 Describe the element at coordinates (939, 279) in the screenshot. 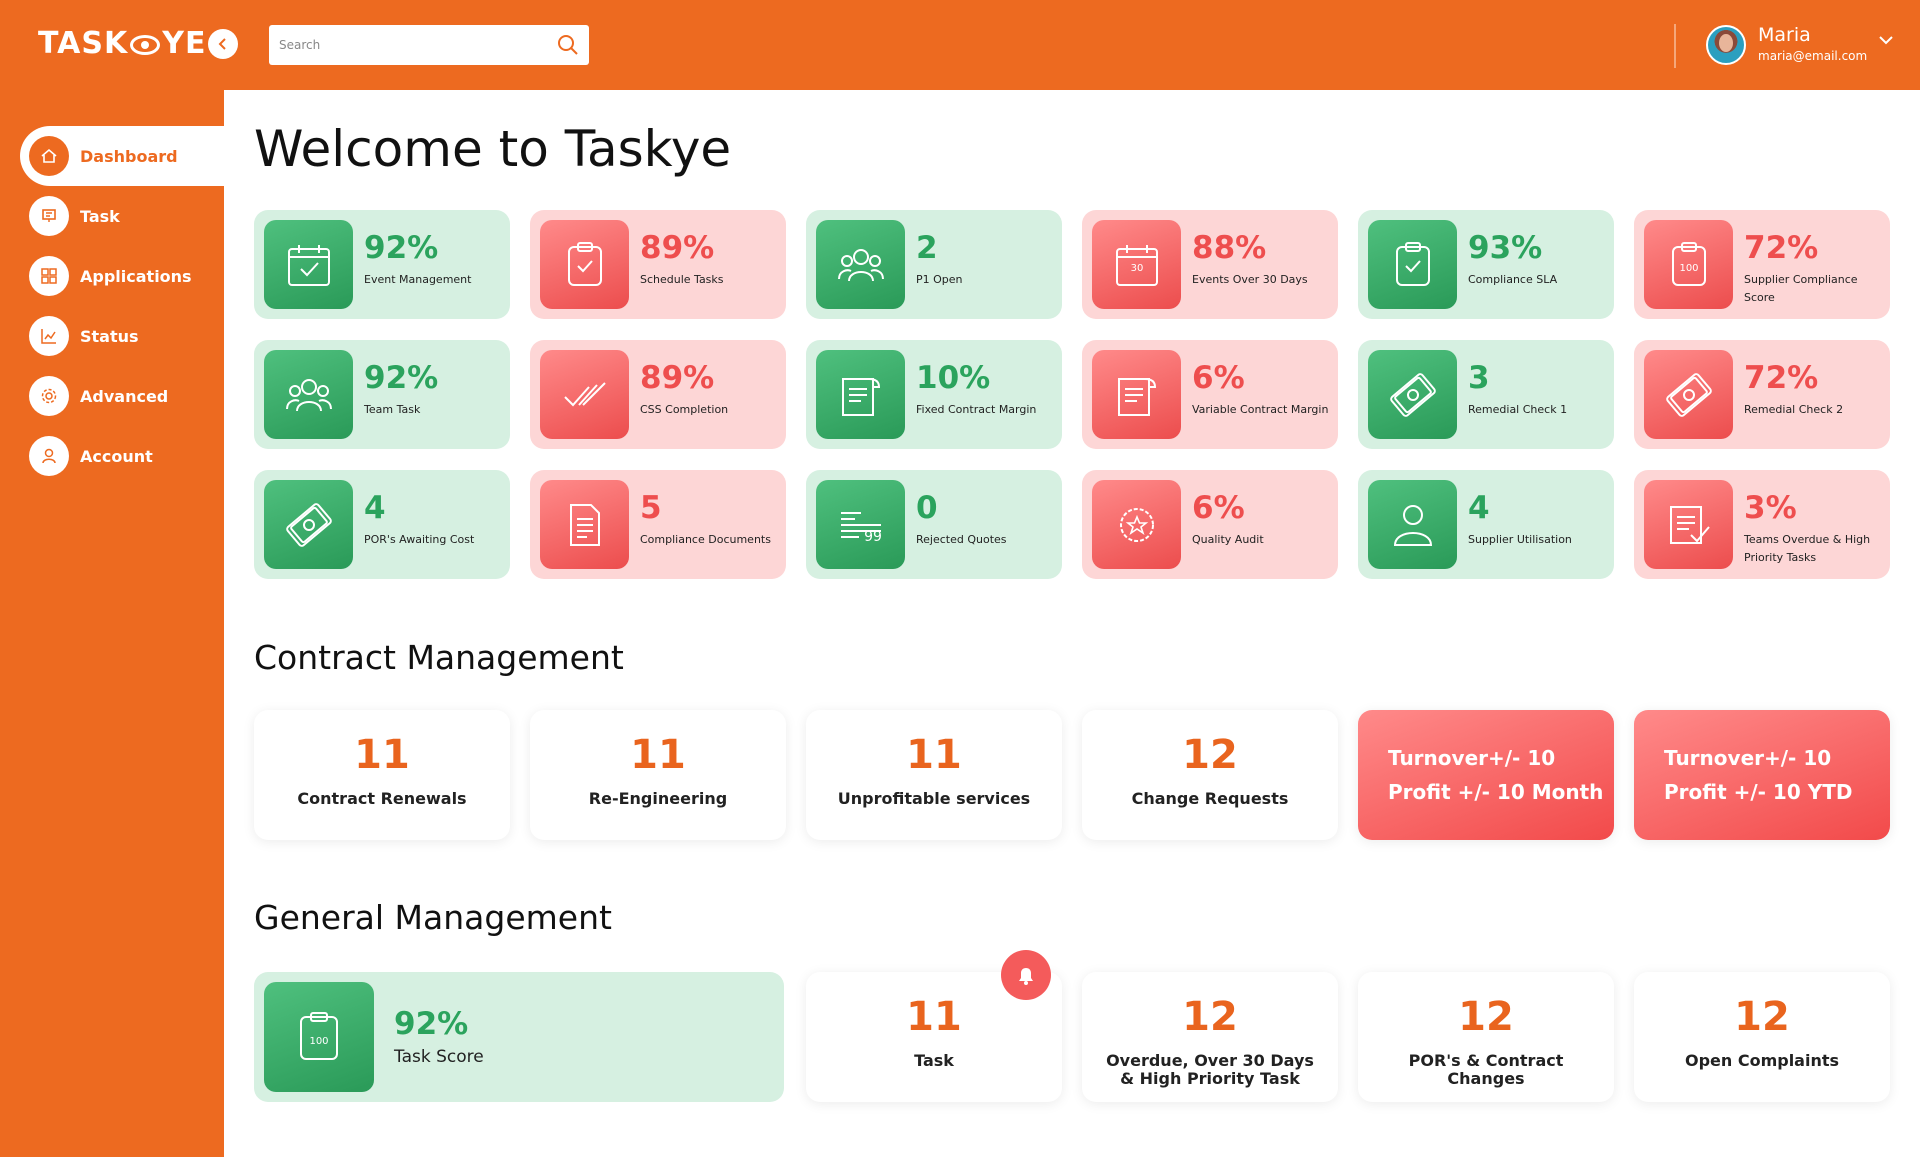

I see `kpi-label: P1 Open` at that location.